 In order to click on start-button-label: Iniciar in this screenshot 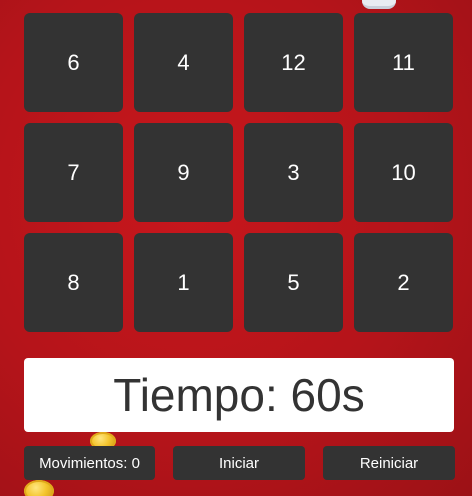, I will do `click(238, 463)`.